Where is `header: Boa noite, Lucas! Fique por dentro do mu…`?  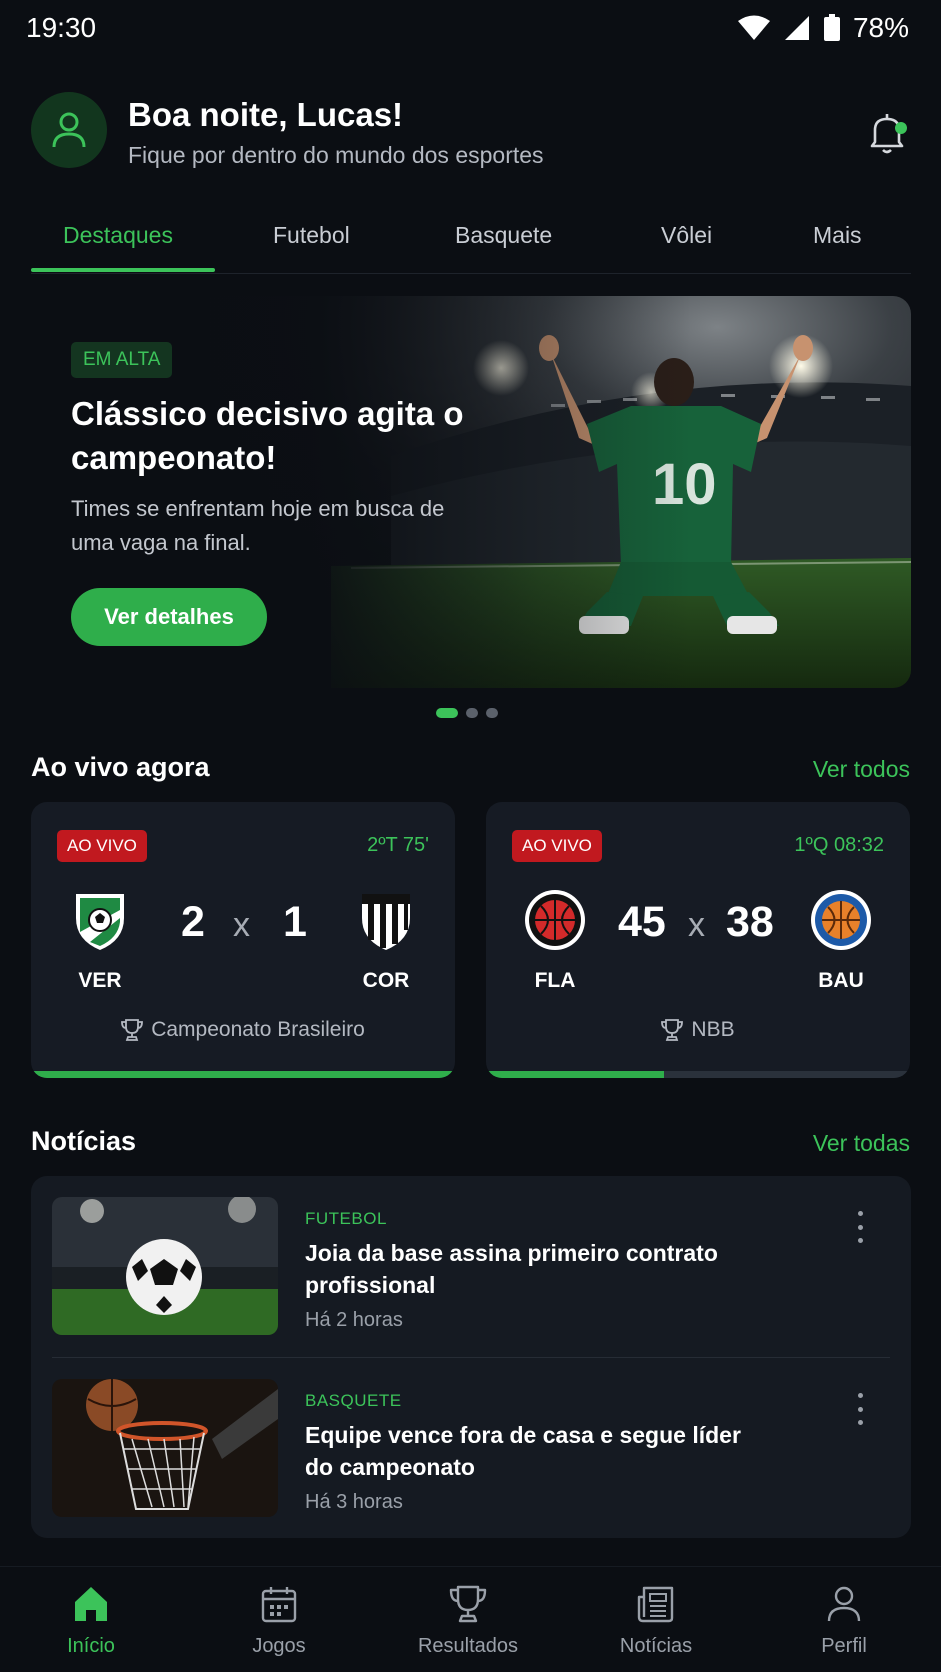
header: Boa noite, Lucas! Fique por dentro do mu… is located at coordinates (471, 132).